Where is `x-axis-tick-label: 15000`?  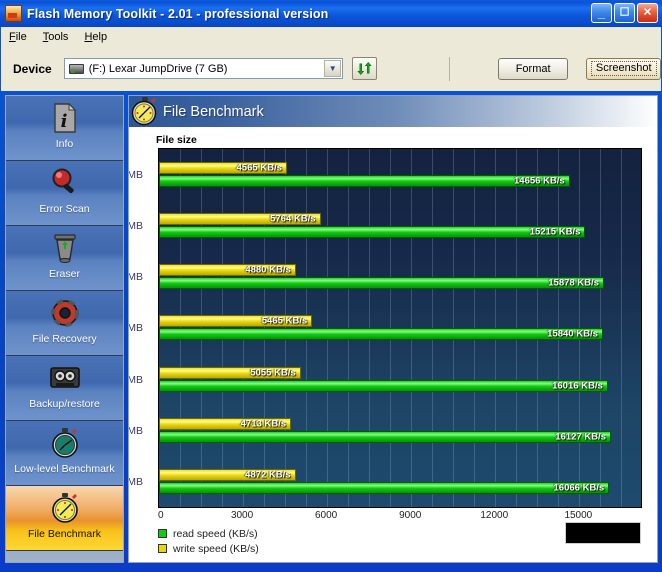 x-axis-tick-label: 15000 is located at coordinates (578, 515).